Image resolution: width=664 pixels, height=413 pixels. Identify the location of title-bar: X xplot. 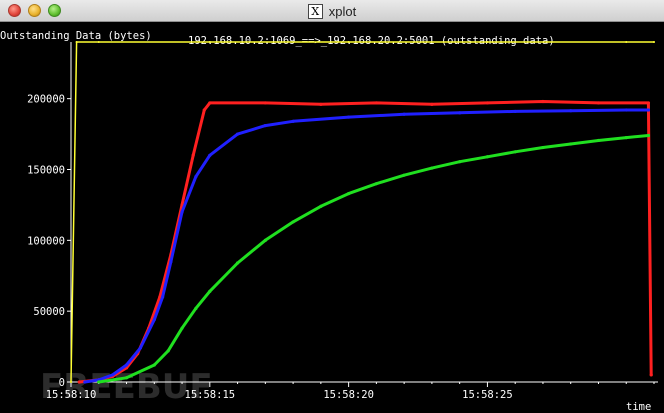
(332, 11).